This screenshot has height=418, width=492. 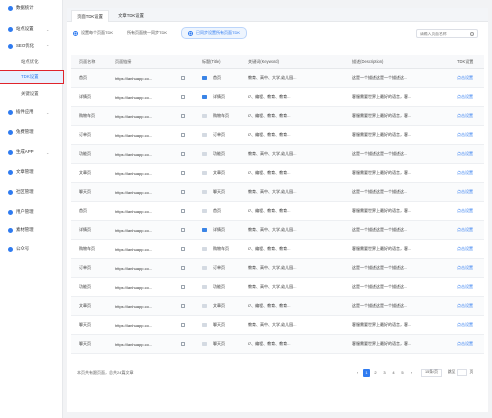 I want to click on sidebar-item-community: 社区管理, so click(x=31, y=192).